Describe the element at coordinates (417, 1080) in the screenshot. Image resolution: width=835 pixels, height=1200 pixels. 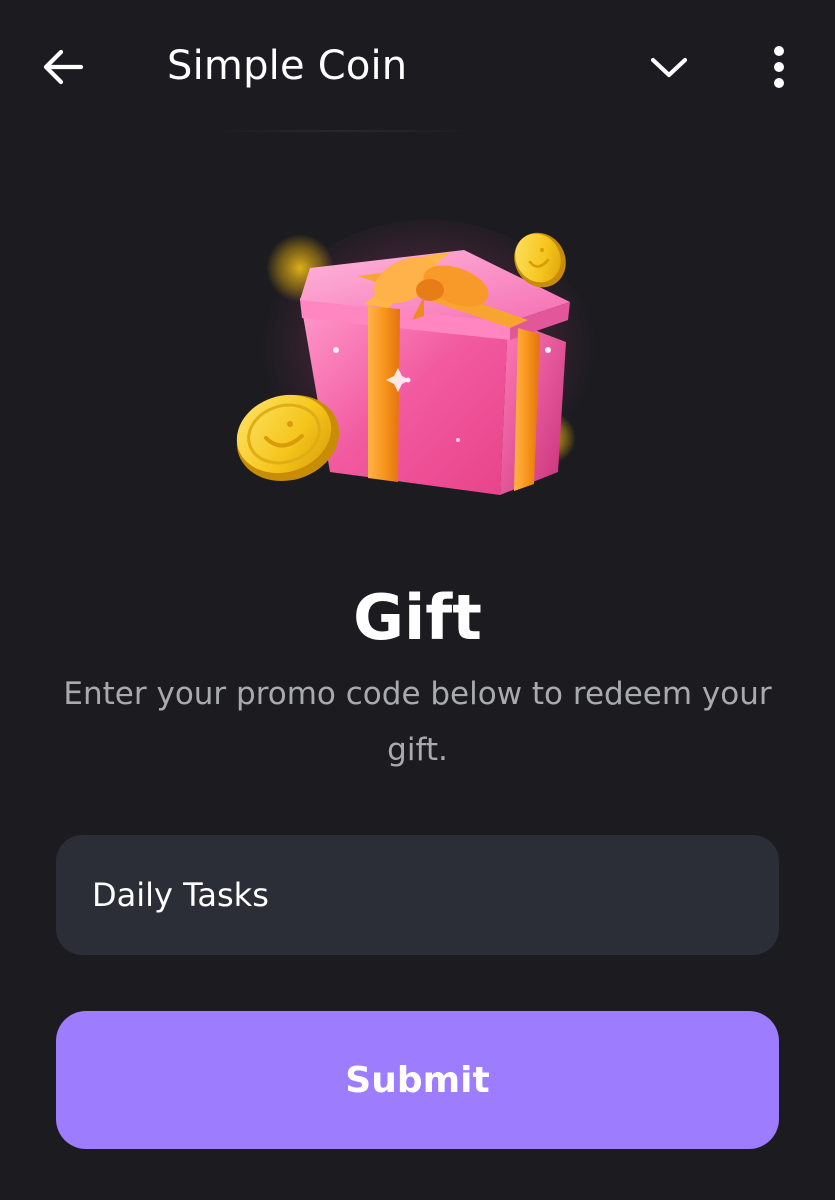
I see `submit-button: Submit` at that location.